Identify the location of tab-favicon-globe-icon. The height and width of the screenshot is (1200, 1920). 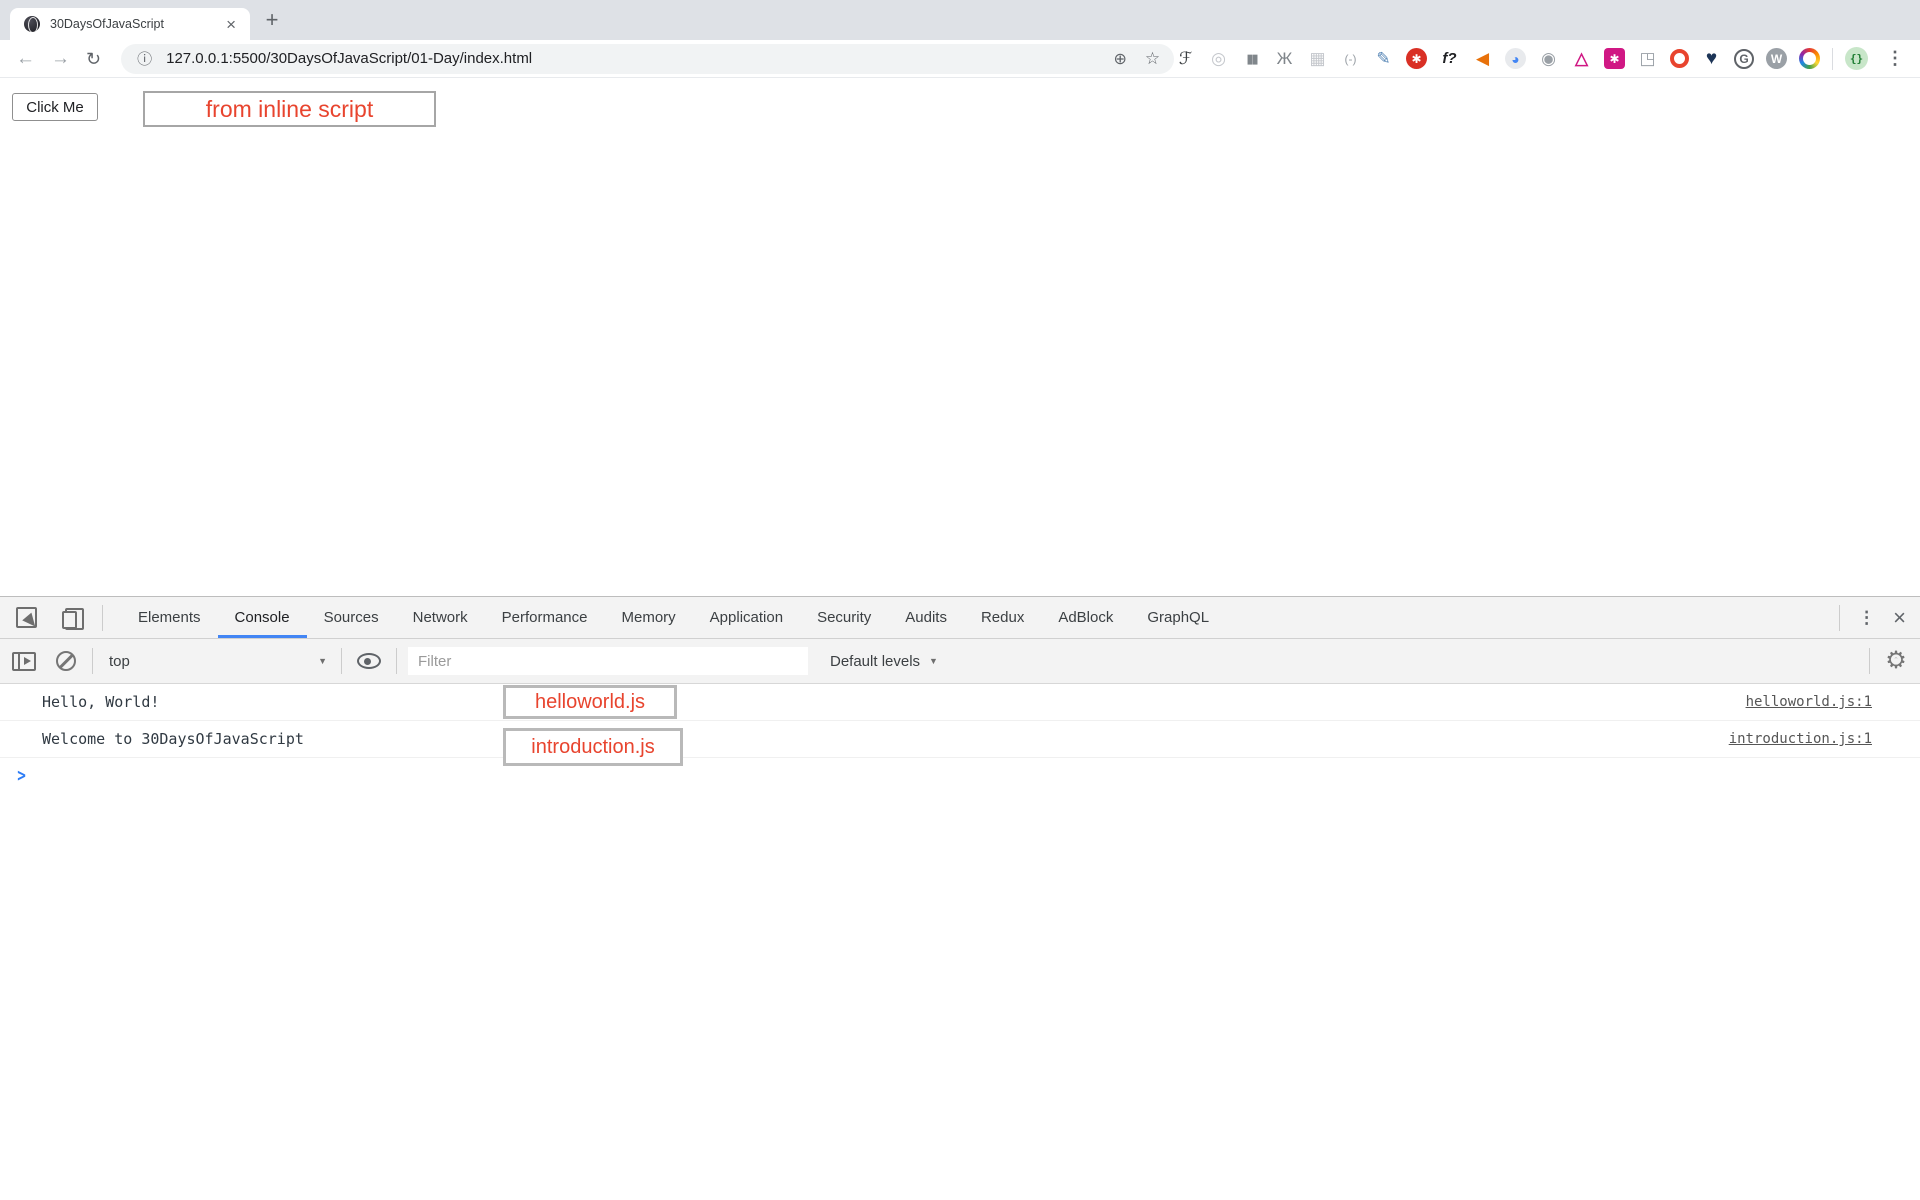
(32, 24).